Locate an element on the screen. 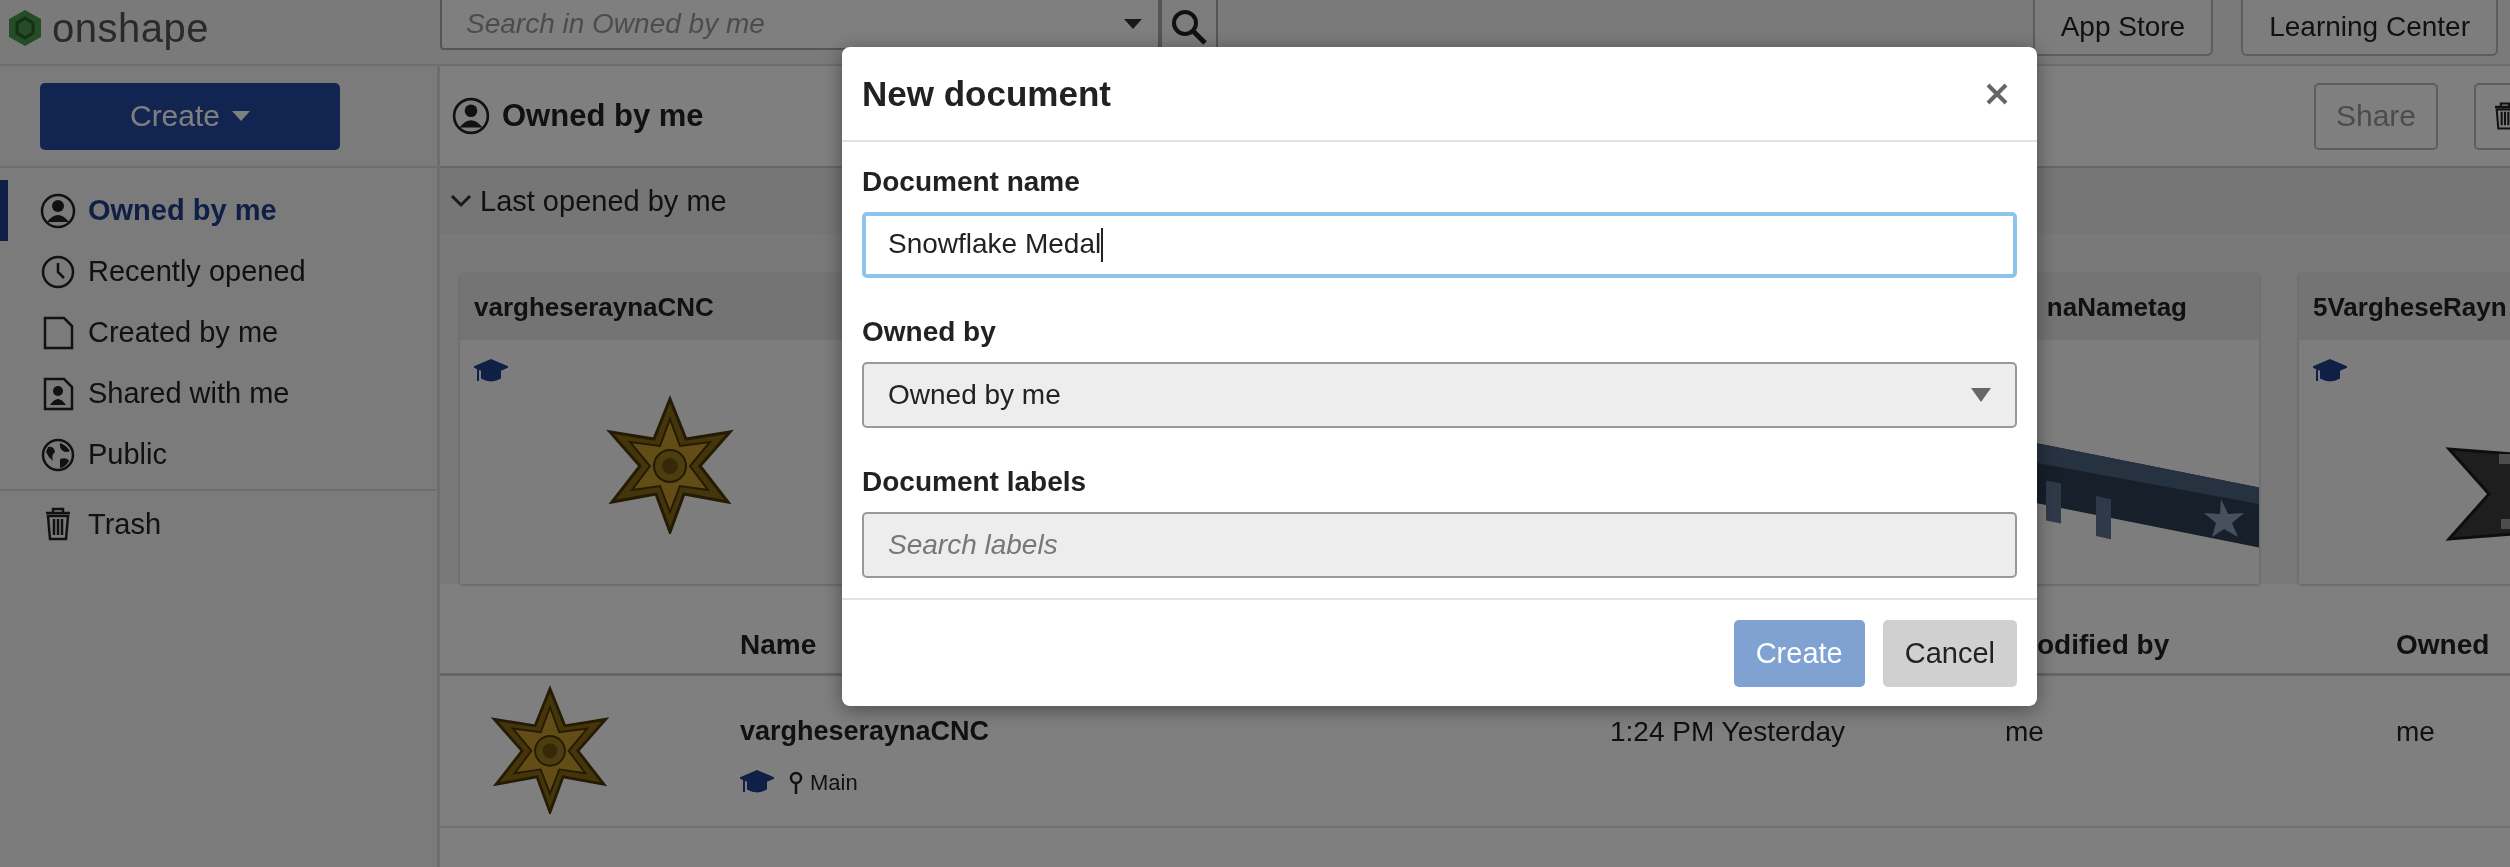 The height and width of the screenshot is (867, 2510). sidebar-item: Owned by me is located at coordinates (218, 210).